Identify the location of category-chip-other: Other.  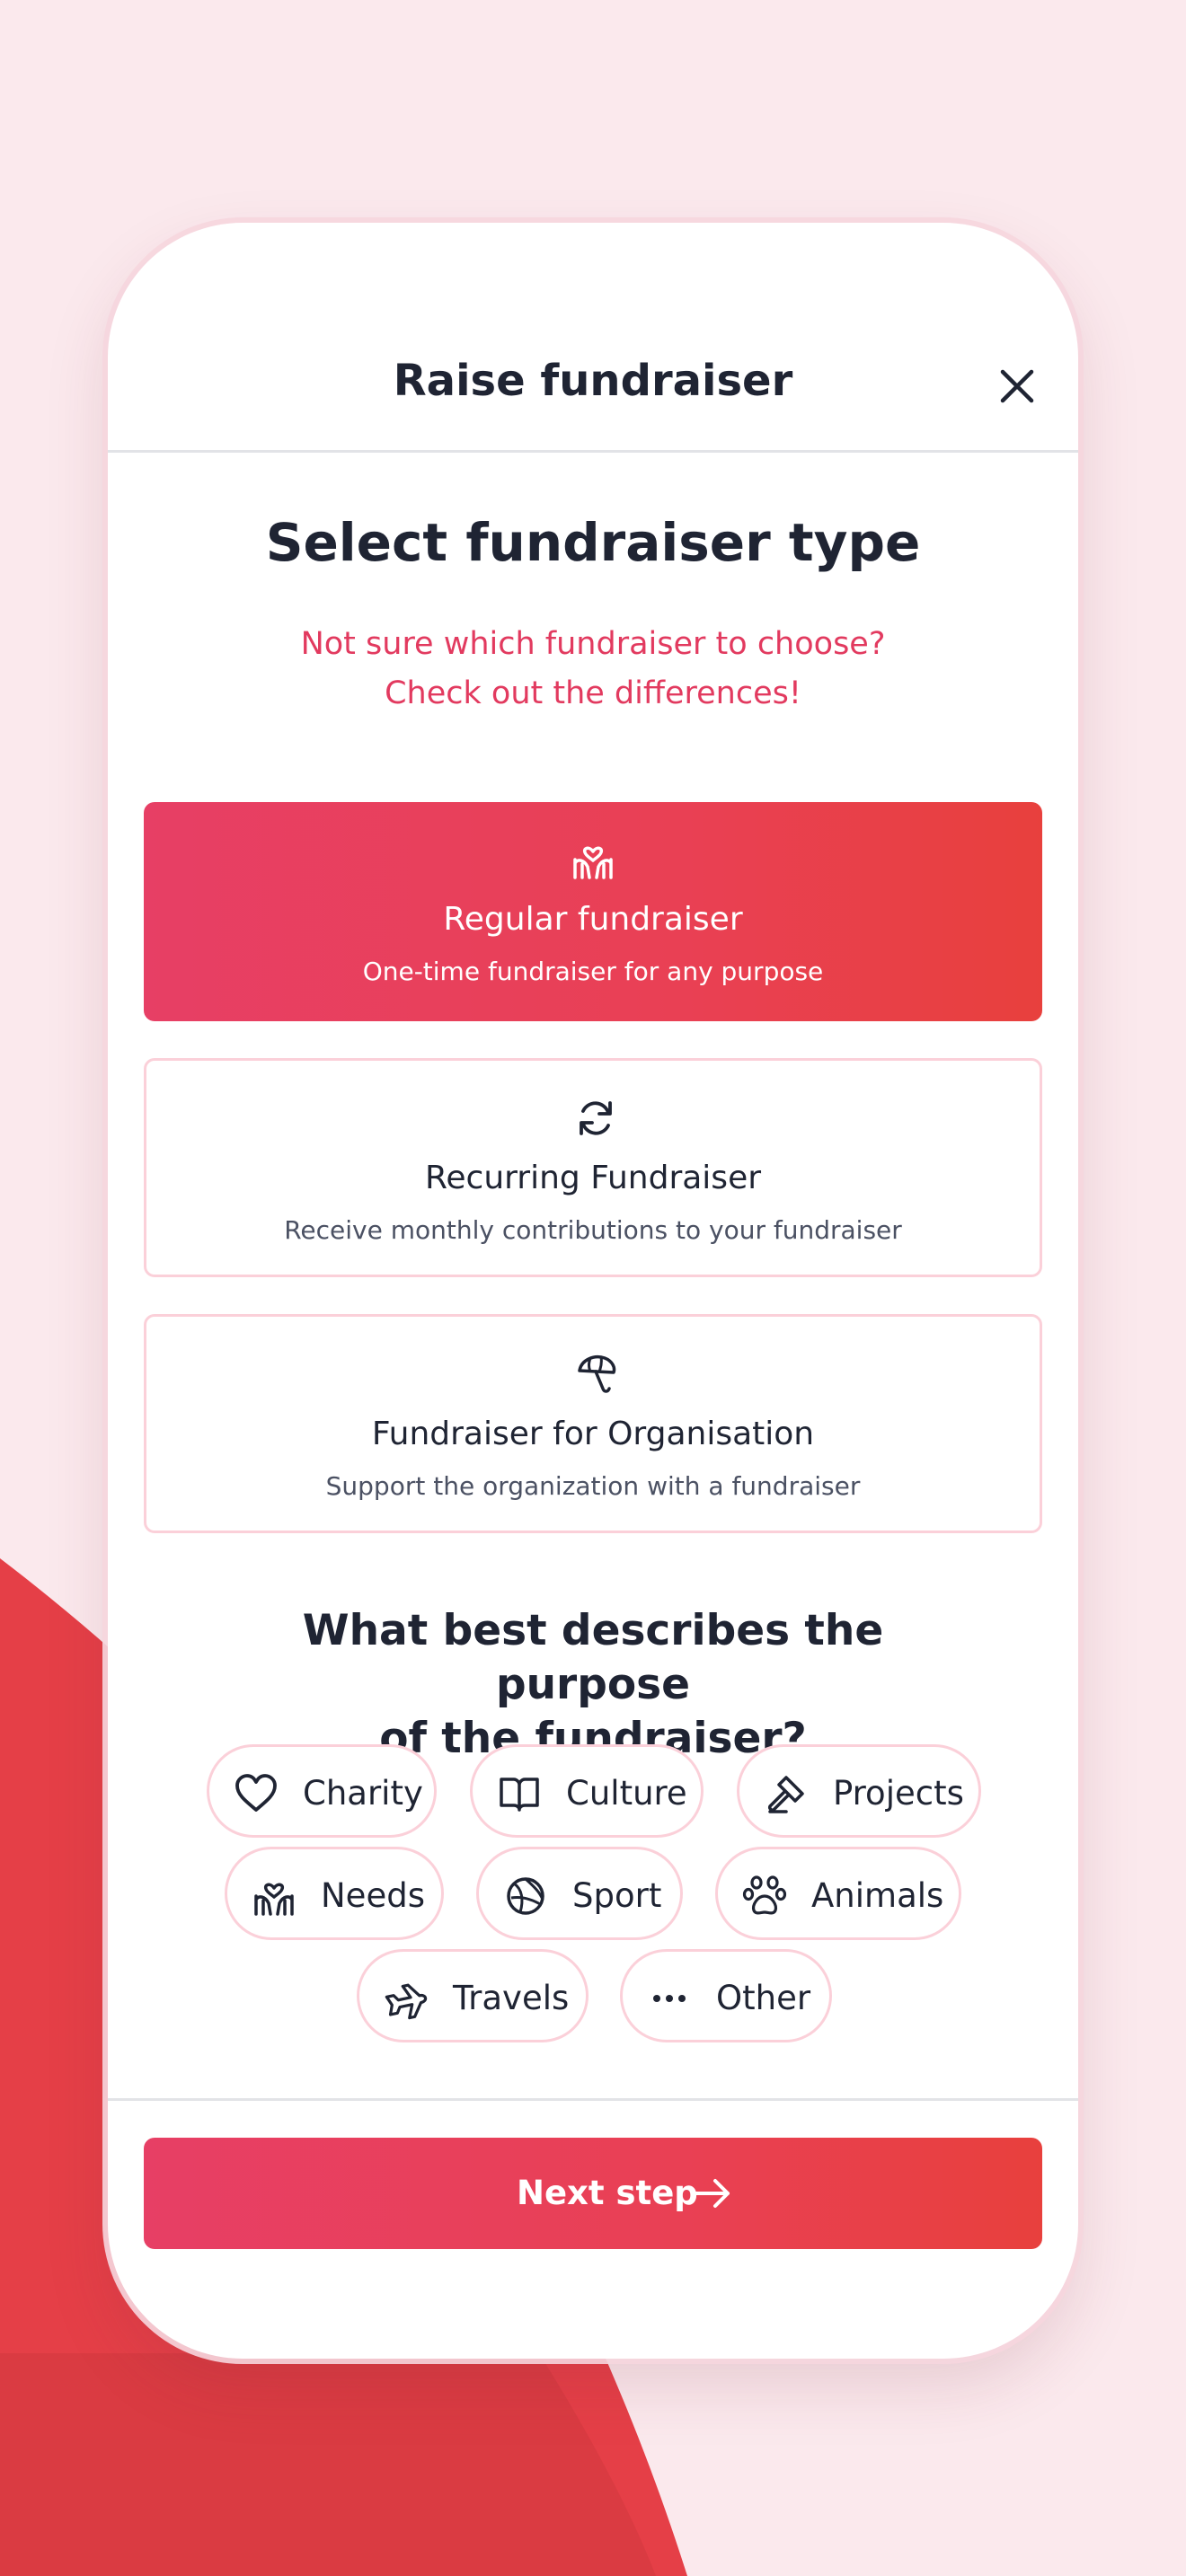
(726, 1996).